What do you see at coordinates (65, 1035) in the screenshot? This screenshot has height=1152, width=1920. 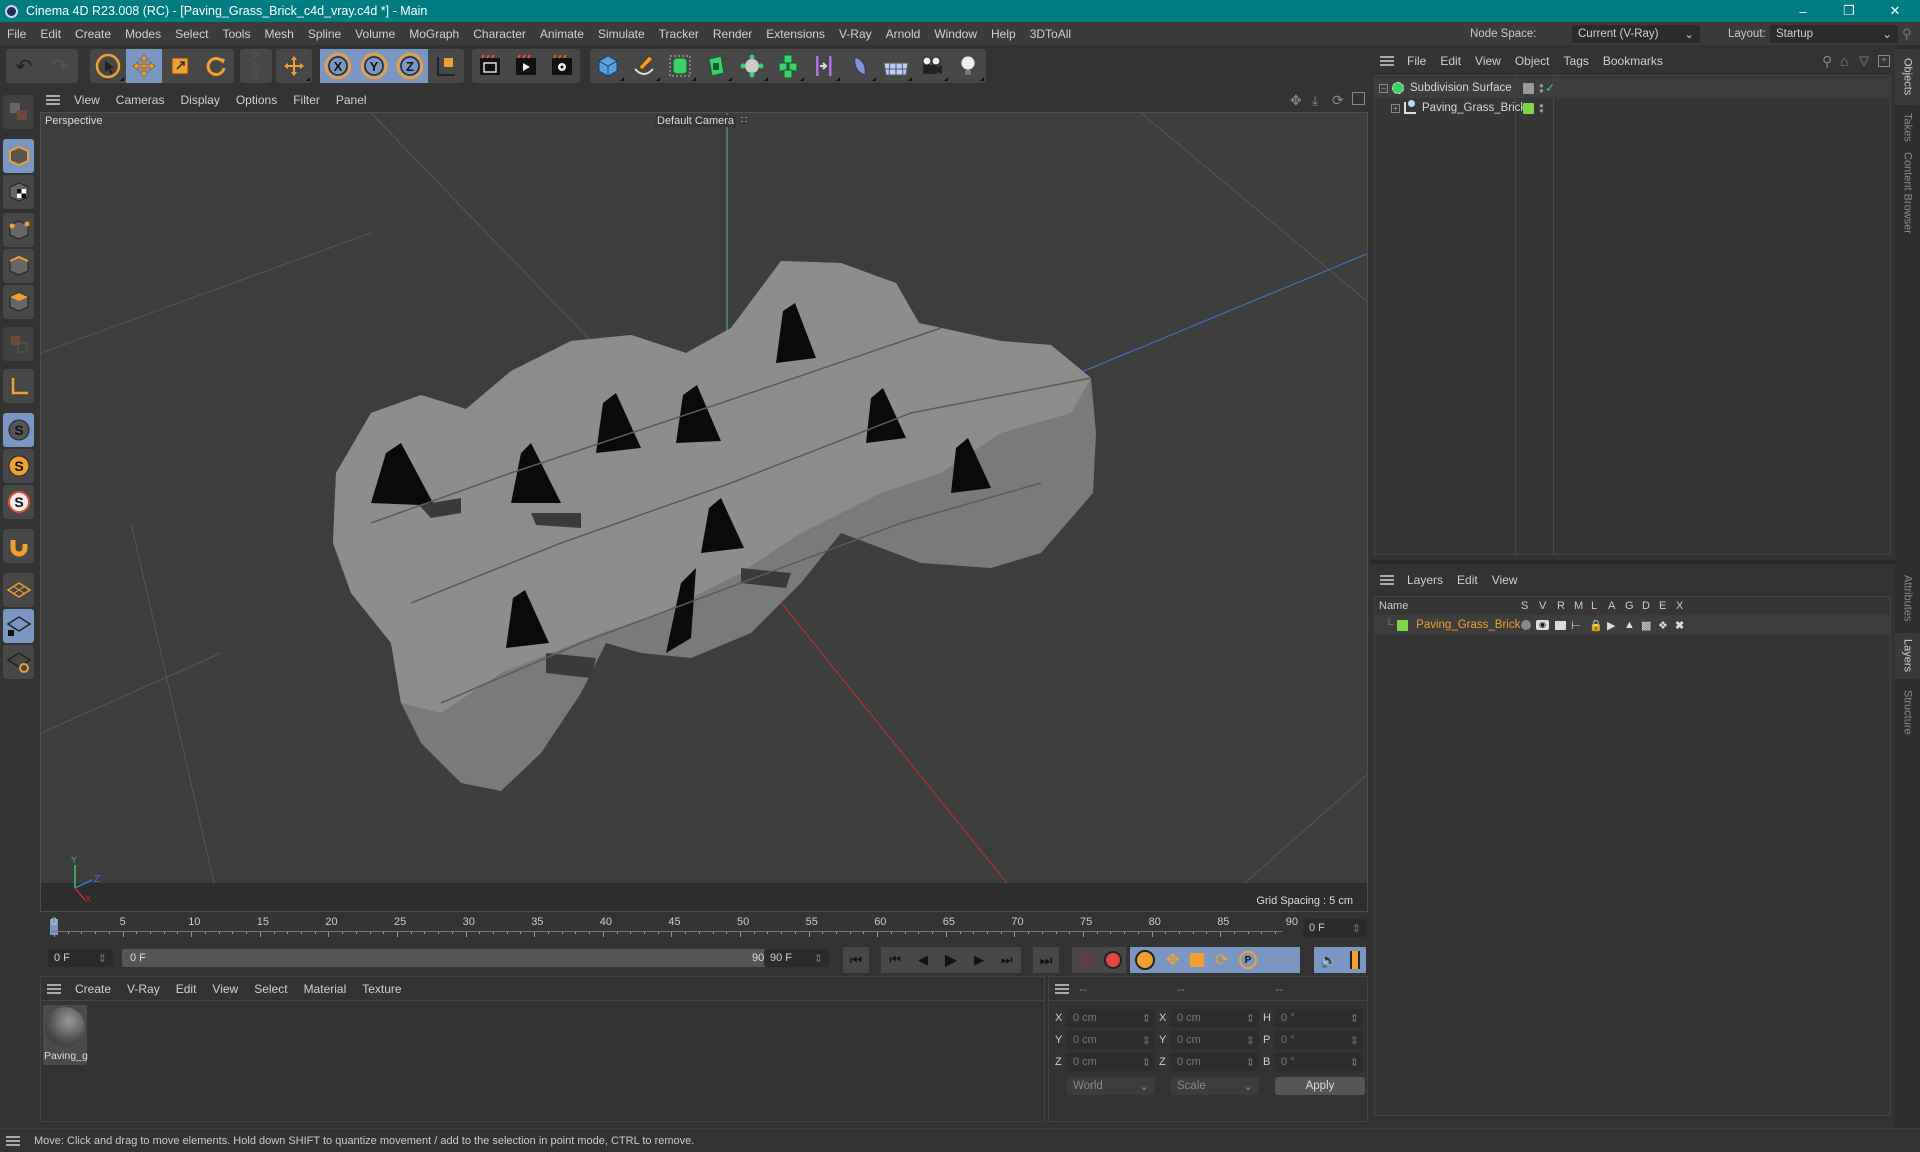 I see `material-item: Paving_g` at bounding box center [65, 1035].